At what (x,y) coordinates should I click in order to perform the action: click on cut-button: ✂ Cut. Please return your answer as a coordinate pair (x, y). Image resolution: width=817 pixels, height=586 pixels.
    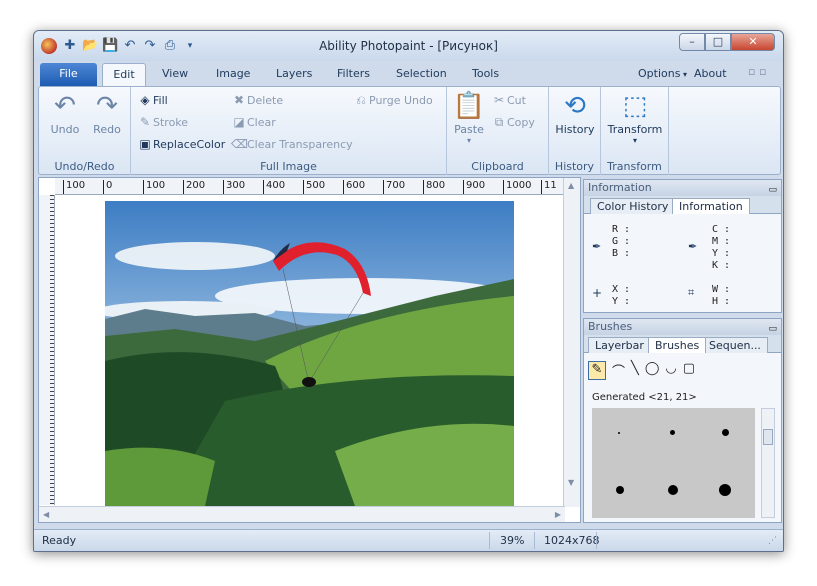
    Looking at the image, I should click on (508, 100).